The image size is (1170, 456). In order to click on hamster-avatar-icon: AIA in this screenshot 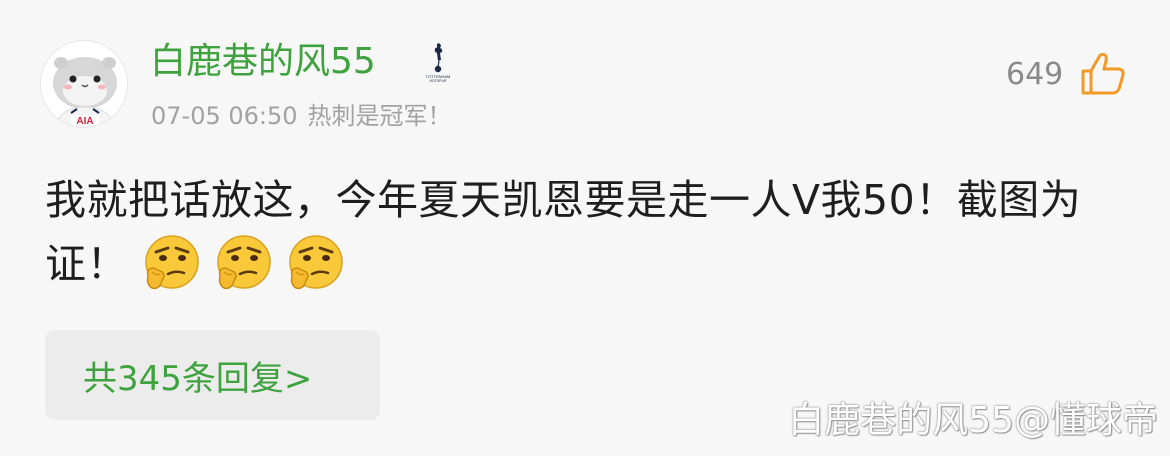, I will do `click(84, 84)`.